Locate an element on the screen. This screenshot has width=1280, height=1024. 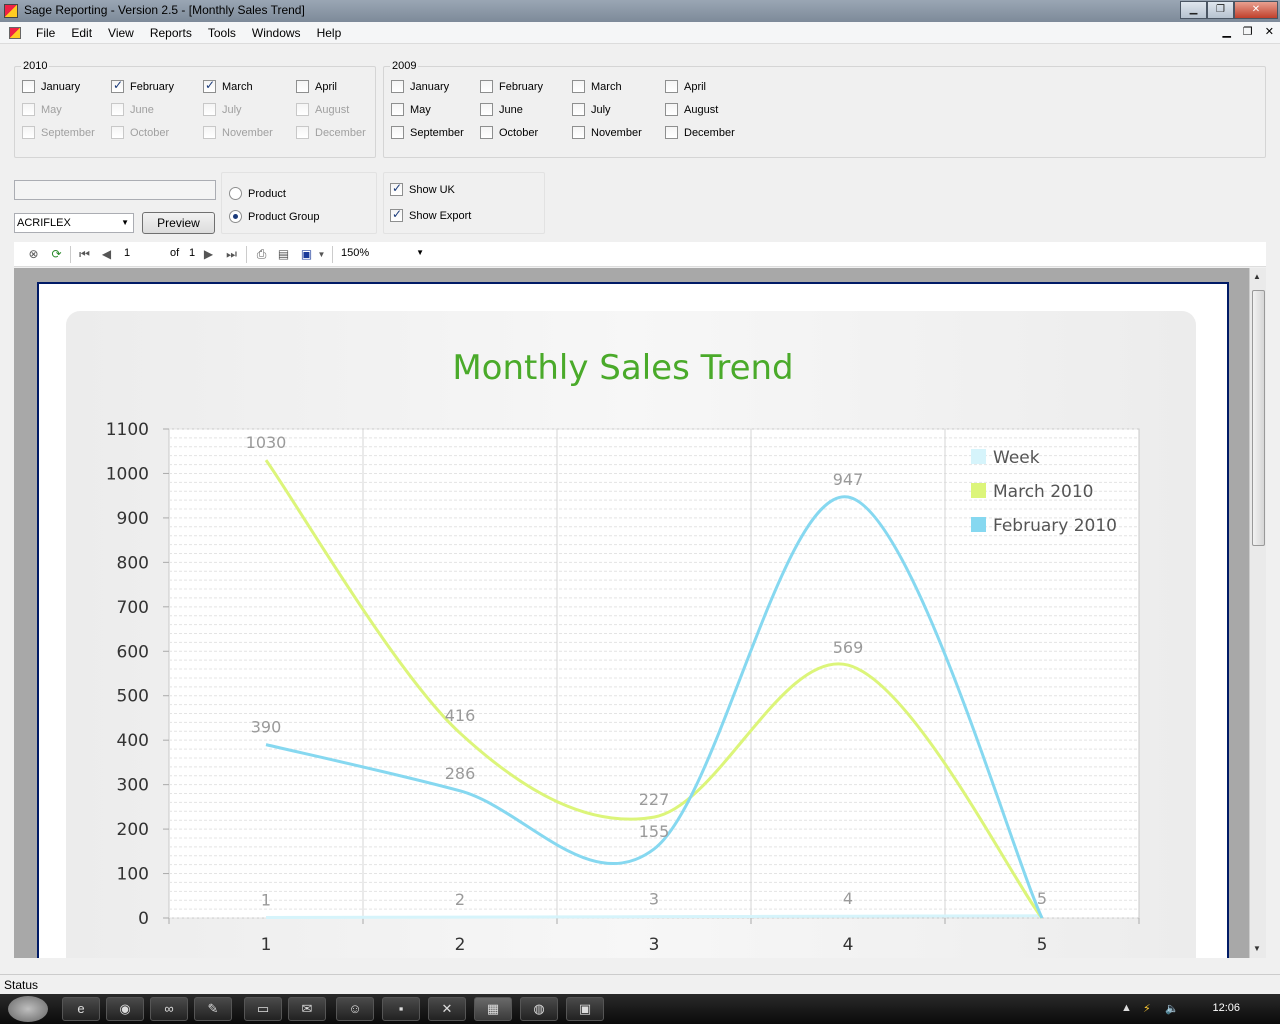
page-setup-icon: ▤ is located at coordinates (283, 254).